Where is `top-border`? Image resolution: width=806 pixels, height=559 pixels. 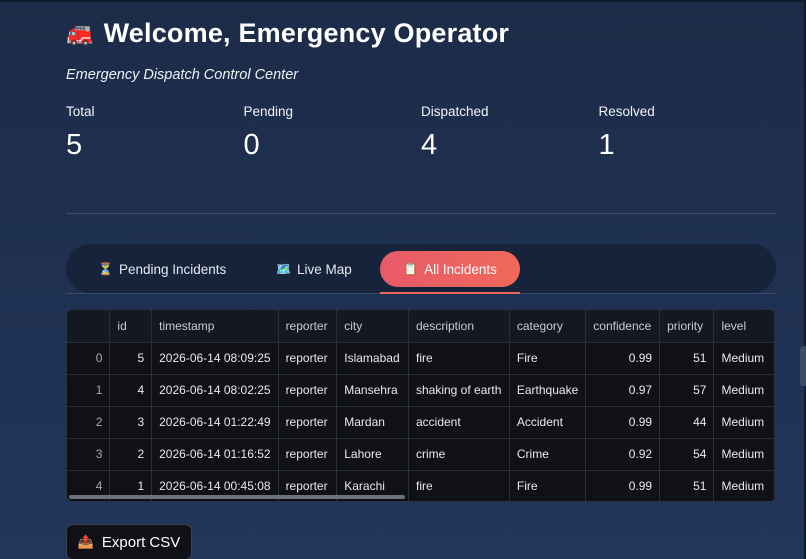 top-border is located at coordinates (403, 1).